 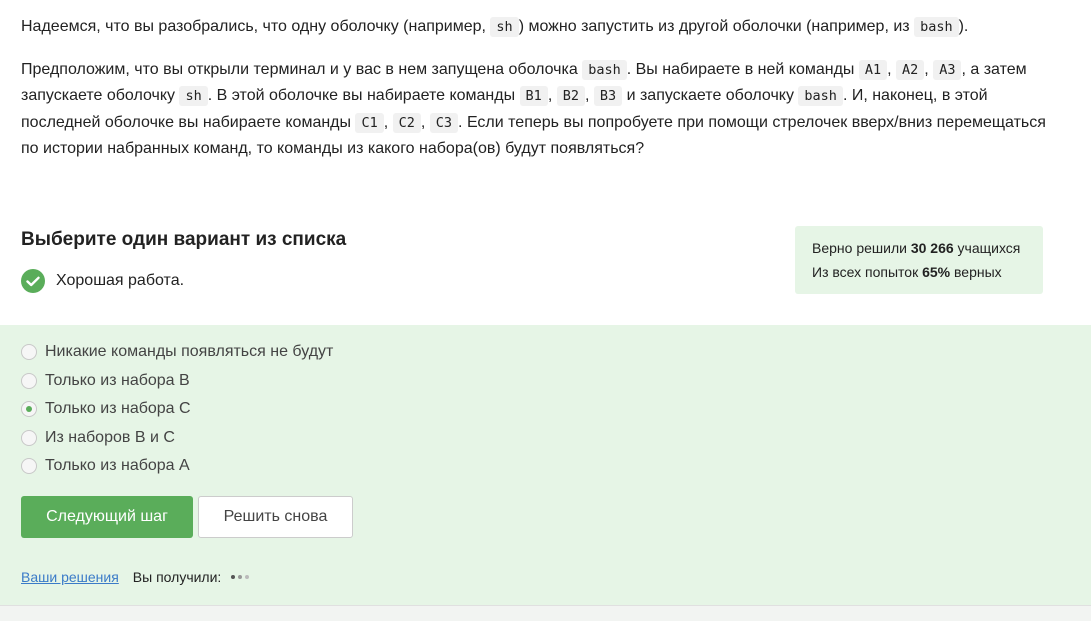 What do you see at coordinates (570, 96) in the screenshot?
I see `inline-code: B2` at bounding box center [570, 96].